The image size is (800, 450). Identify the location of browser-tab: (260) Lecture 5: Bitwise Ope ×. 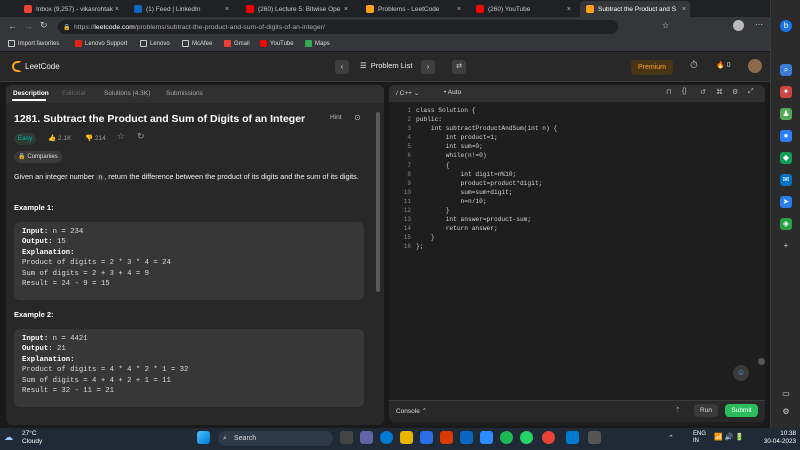
(296, 9).